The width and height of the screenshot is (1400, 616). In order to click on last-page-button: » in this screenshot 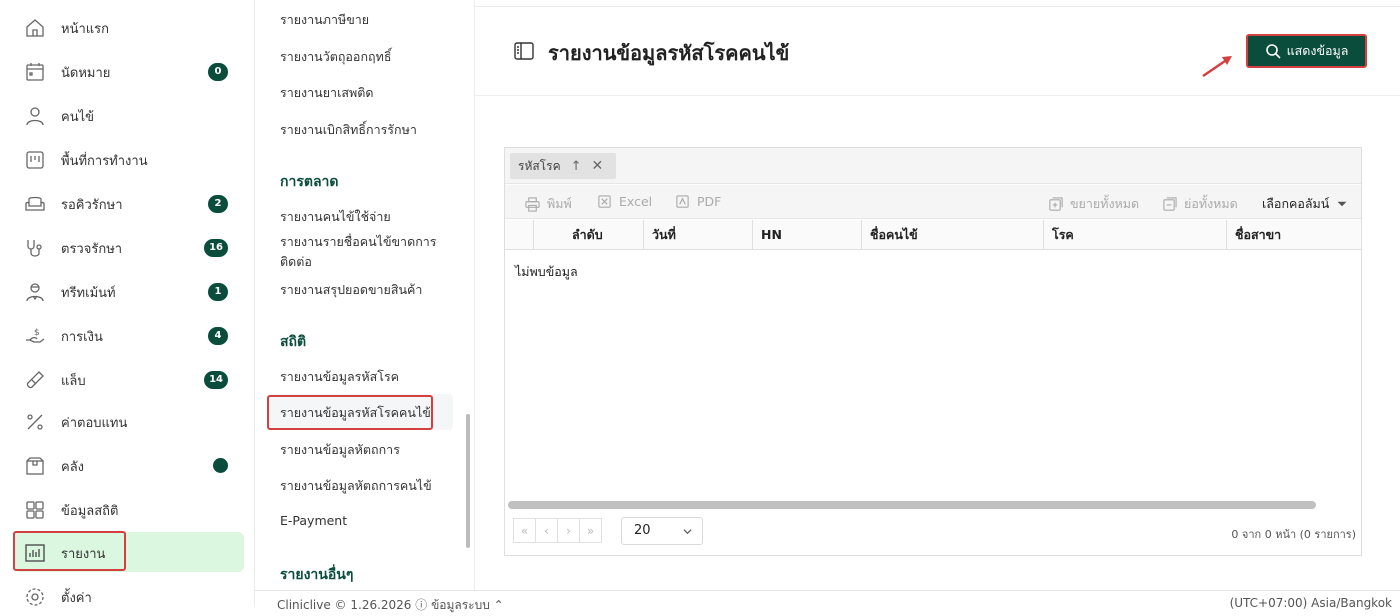, I will do `click(590, 530)`.